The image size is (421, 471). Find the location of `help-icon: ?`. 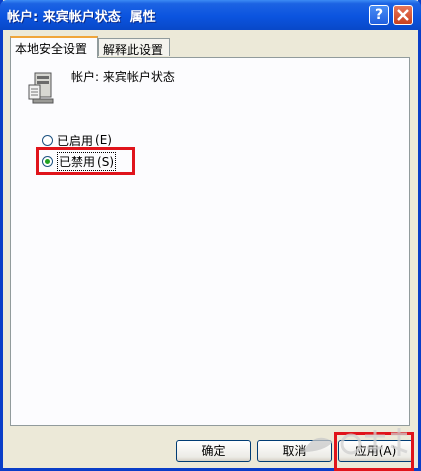

help-icon: ? is located at coordinates (379, 15).